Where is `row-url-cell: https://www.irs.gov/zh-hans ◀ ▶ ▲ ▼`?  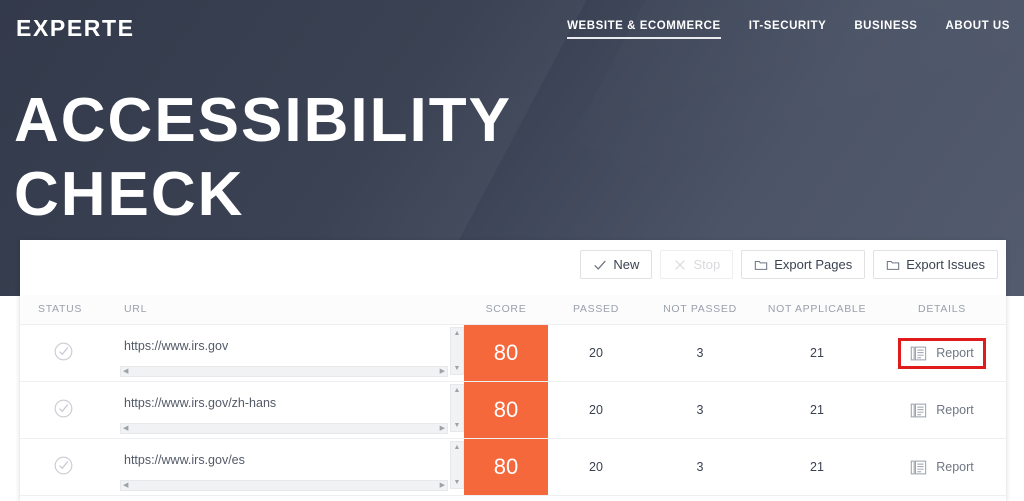 row-url-cell: https://www.irs.gov/zh-hans ◀ ▶ ▲ ▼ is located at coordinates (285, 410).